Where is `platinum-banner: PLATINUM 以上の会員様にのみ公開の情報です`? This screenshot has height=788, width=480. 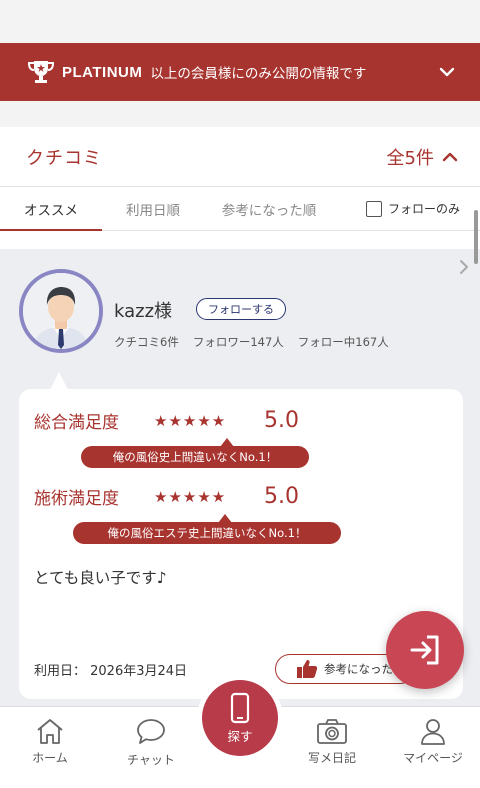
platinum-banner: PLATINUM 以上の会員様にのみ公開の情報です is located at coordinates (240, 72).